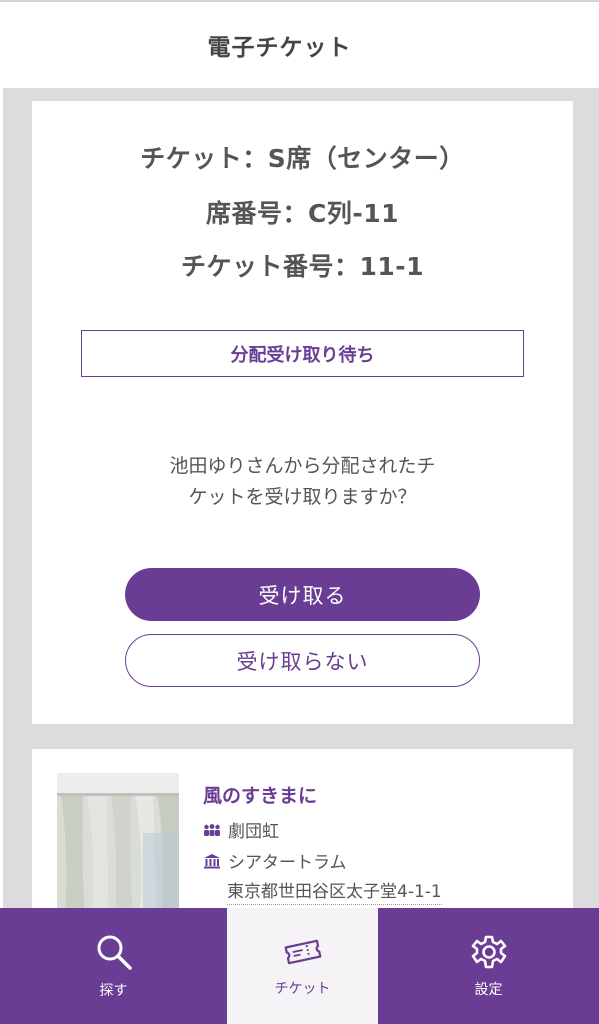  I want to click on ticket-icon, so click(302, 952).